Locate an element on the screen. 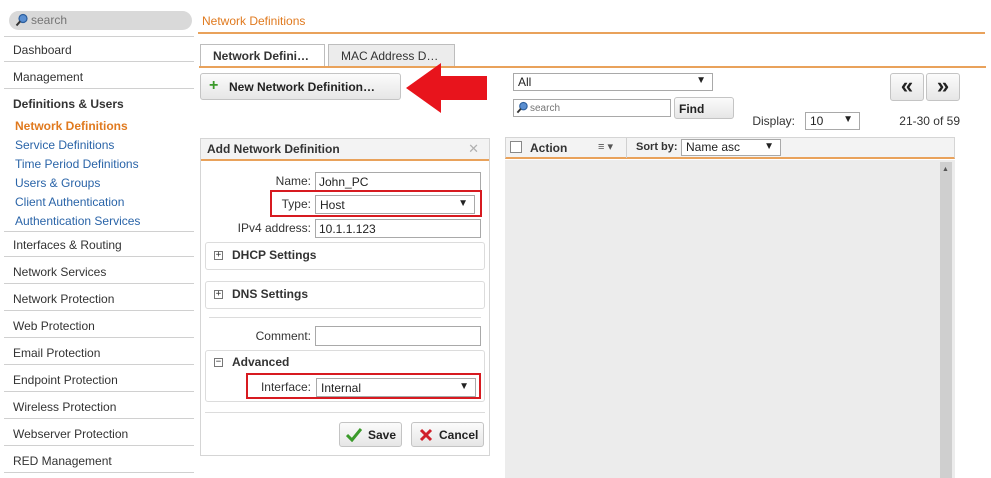 The image size is (991, 478). sidebar-sub-authentication-services: Authentication Services is located at coordinates (77, 221).